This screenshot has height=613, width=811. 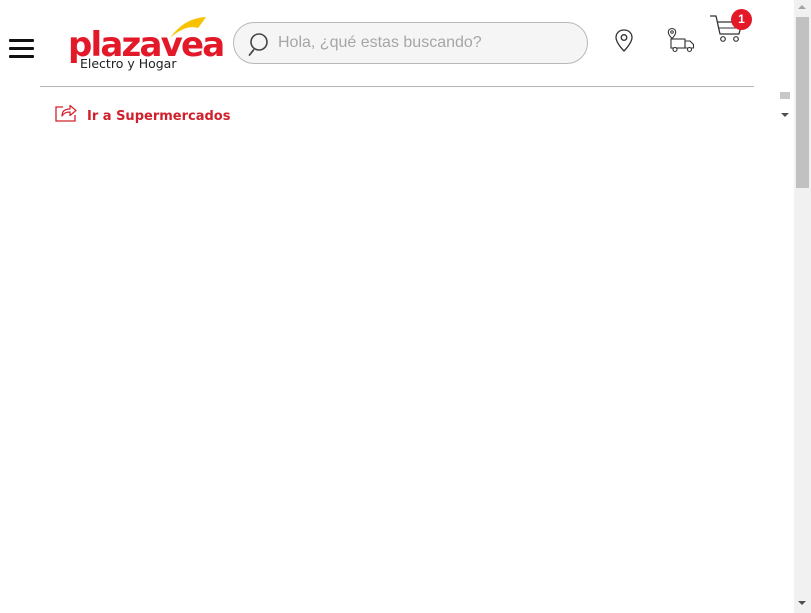 What do you see at coordinates (159, 116) in the screenshot?
I see `supermercados-label: Ir a Supermercados` at bounding box center [159, 116].